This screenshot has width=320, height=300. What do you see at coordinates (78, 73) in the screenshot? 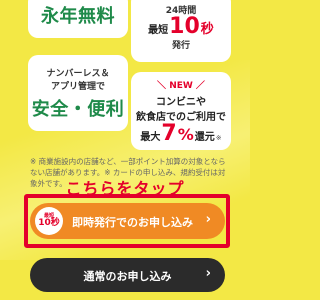
I see `feature-safe-line1: ナンバーレス＆` at bounding box center [78, 73].